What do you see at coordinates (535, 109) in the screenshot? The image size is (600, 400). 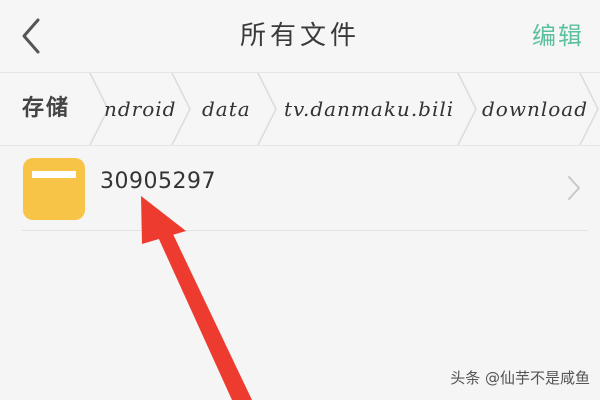 I see `breadcrumb-item-download: download` at bounding box center [535, 109].